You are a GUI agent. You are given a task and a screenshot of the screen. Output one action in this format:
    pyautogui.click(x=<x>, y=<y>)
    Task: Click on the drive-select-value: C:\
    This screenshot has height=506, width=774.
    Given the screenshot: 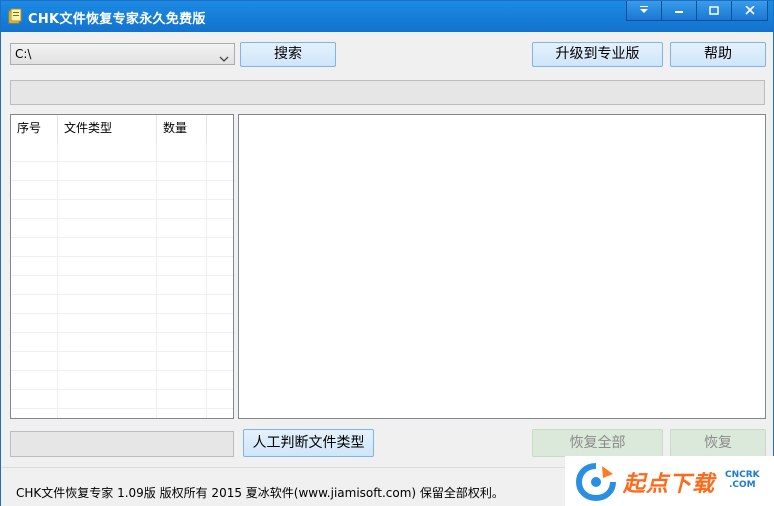 What is the action you would take?
    pyautogui.click(x=23, y=54)
    